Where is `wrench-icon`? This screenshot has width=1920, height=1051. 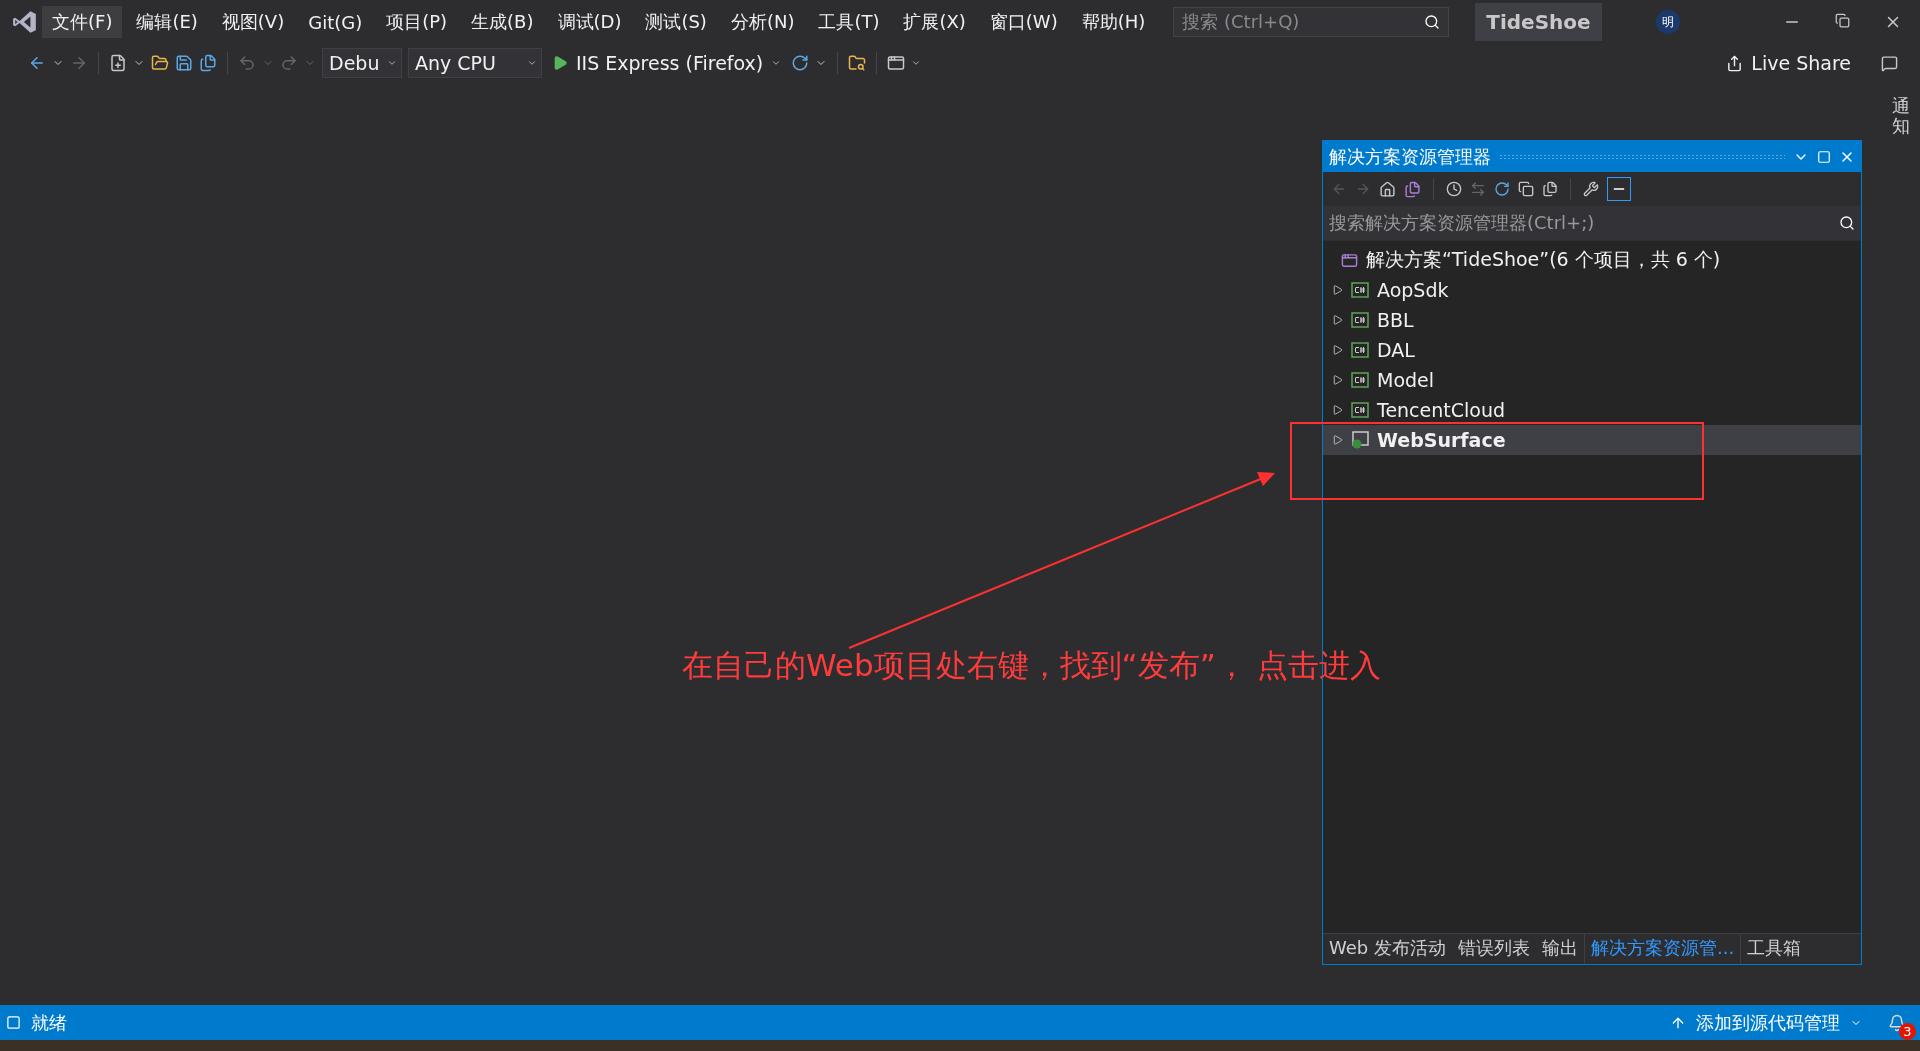 wrench-icon is located at coordinates (1591, 189).